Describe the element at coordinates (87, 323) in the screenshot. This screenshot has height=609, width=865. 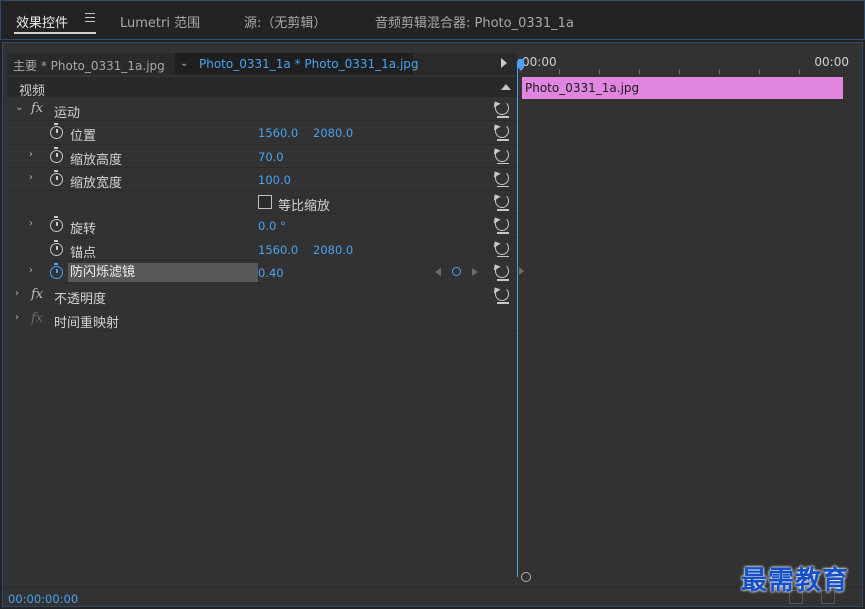
I see `effect-name-time-remap: 时间重映射` at that location.